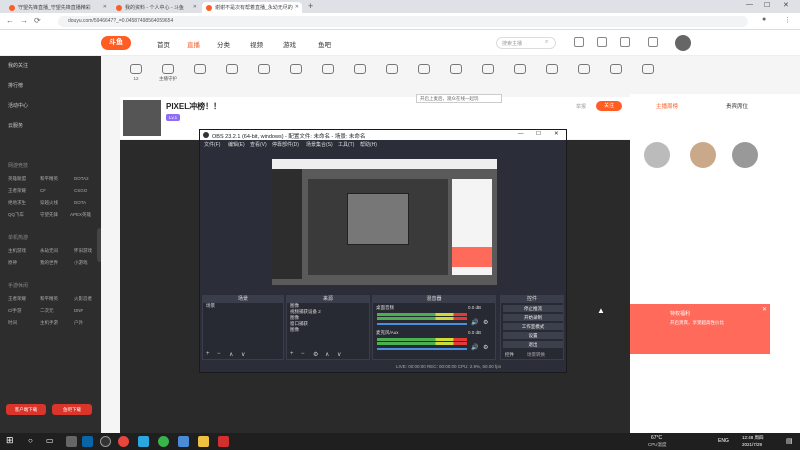 This screenshot has height=450, width=800. What do you see at coordinates (723, 441) in the screenshot?
I see `language-indicator: ENG` at bounding box center [723, 441].